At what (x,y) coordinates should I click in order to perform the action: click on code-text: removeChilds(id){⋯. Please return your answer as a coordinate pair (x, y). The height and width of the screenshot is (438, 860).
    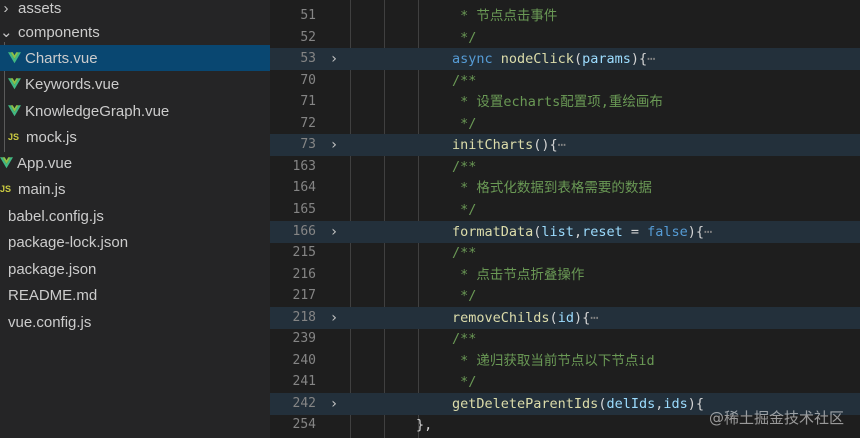
    Looking at the image, I should click on (525, 318).